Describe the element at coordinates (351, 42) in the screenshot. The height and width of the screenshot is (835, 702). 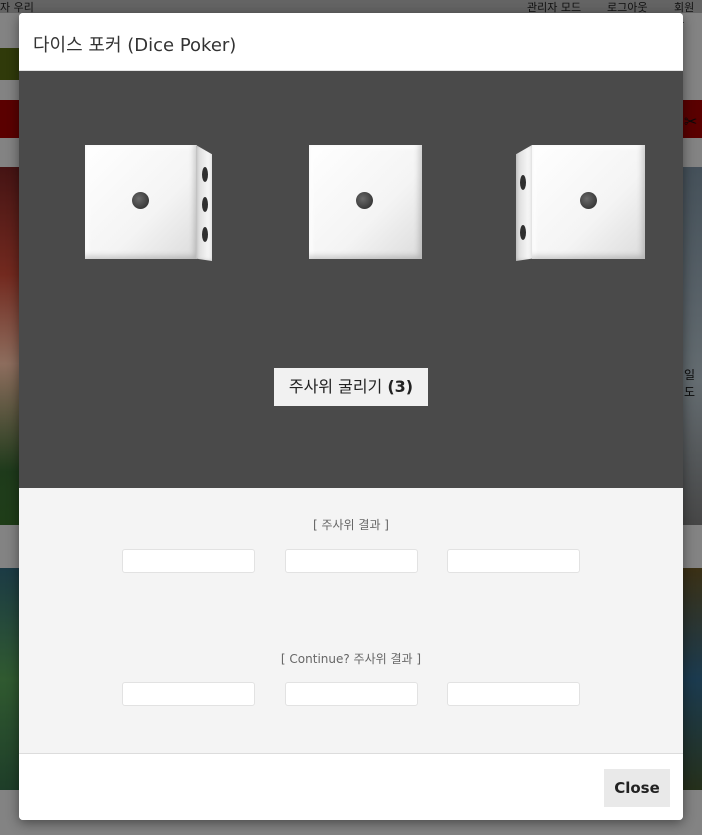
I see `modal-header: 다이스 포커 (Dice Poker)` at that location.